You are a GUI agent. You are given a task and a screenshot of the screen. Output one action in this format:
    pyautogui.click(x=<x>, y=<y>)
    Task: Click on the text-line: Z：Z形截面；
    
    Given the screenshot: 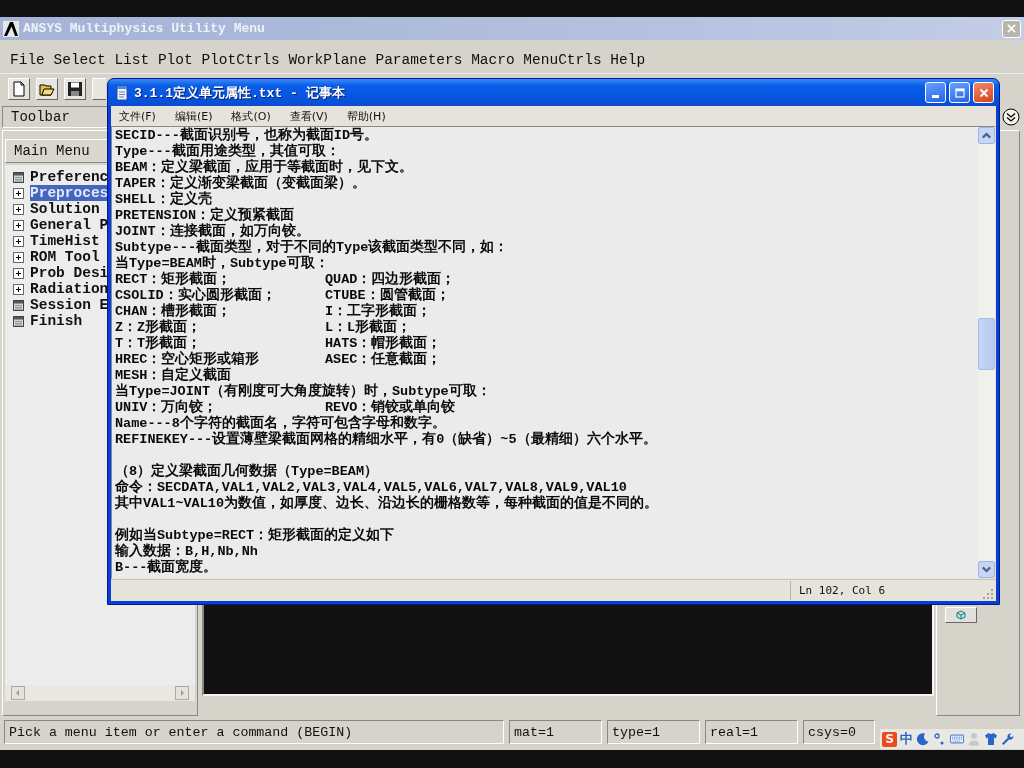 What is the action you would take?
    pyautogui.click(x=159, y=327)
    